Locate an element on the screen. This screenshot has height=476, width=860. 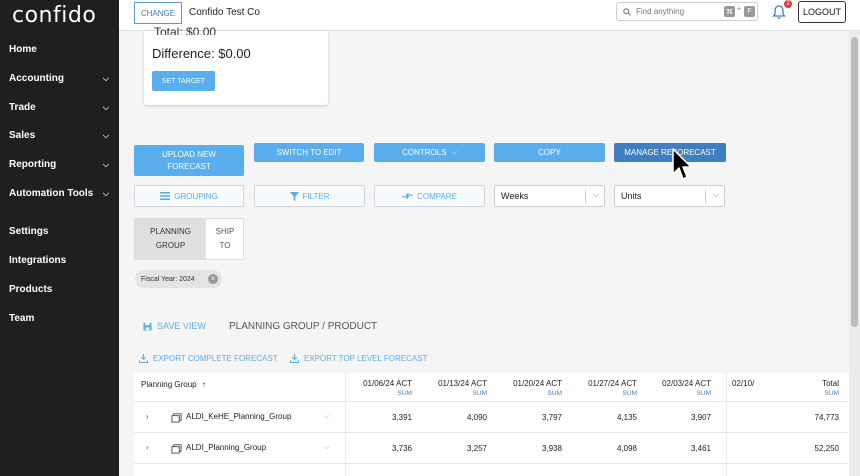
row-name: ALDI_Planning_Group is located at coordinates (226, 447).